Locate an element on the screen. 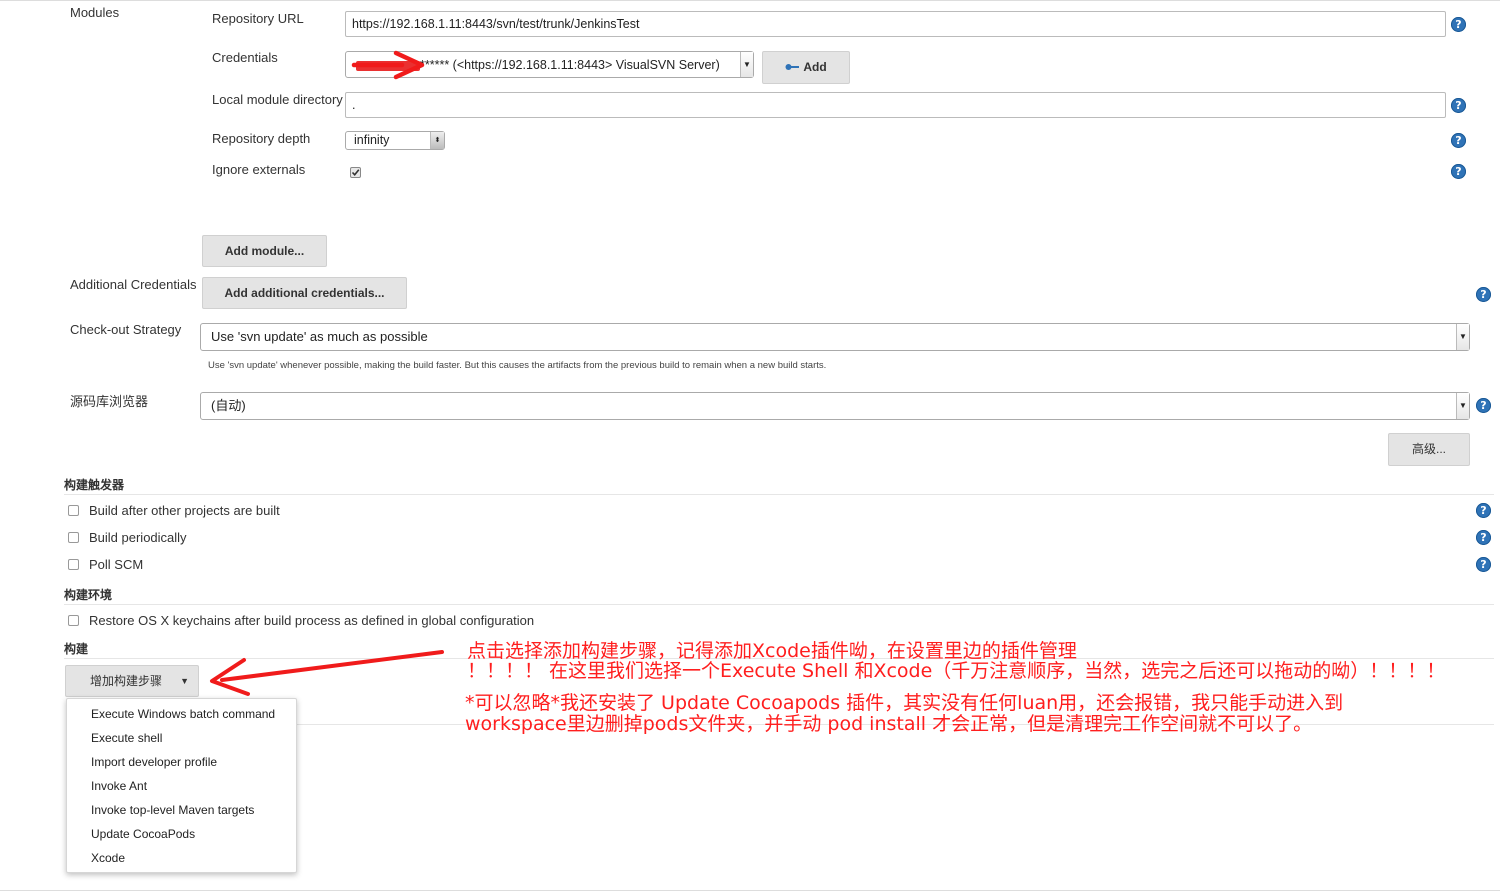  repository-depth-help-icon: ? is located at coordinates (1458, 140).